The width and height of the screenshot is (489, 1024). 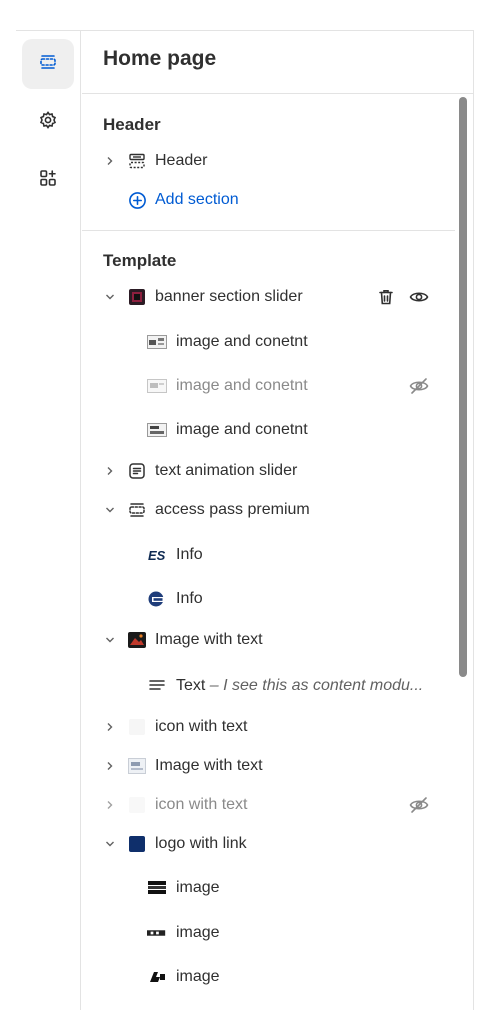 What do you see at coordinates (229, 296) in the screenshot?
I see `section-label: banner section slider` at bounding box center [229, 296].